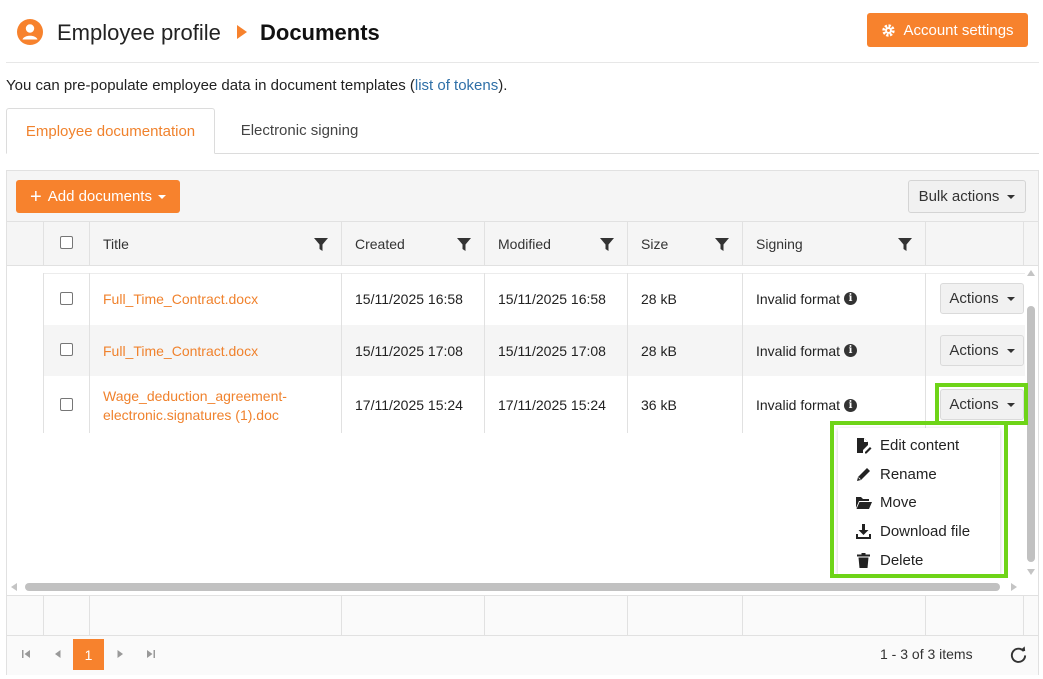 The width and height of the screenshot is (1043, 679). What do you see at coordinates (522, 62) in the screenshot?
I see `header-divider` at bounding box center [522, 62].